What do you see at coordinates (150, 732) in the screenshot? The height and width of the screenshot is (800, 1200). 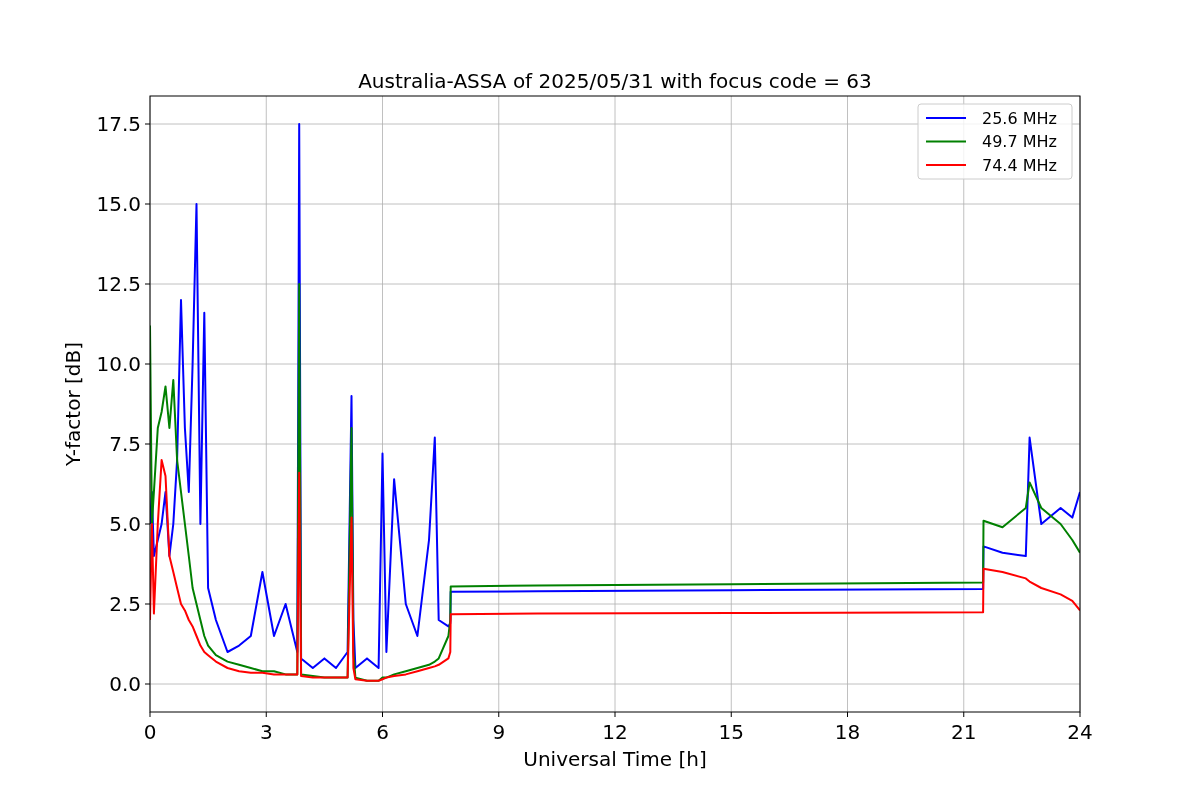 I see `tick-label: 0` at bounding box center [150, 732].